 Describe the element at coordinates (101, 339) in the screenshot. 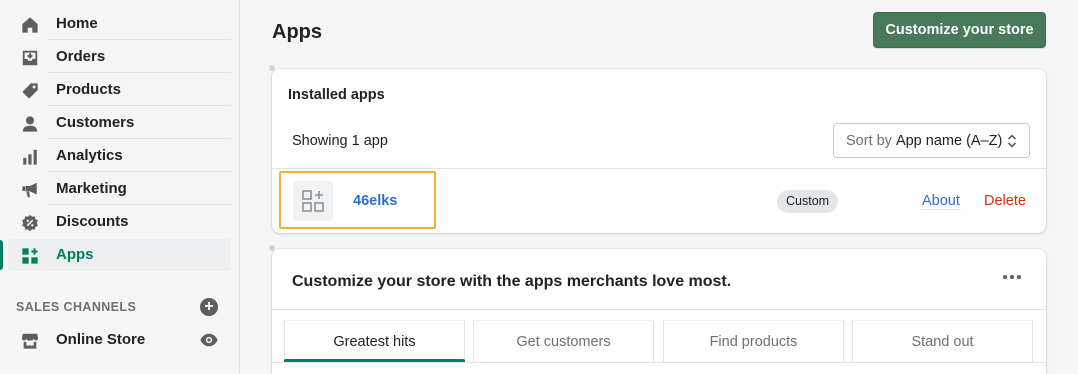

I see `sidebar-item-label: Online Store` at that location.